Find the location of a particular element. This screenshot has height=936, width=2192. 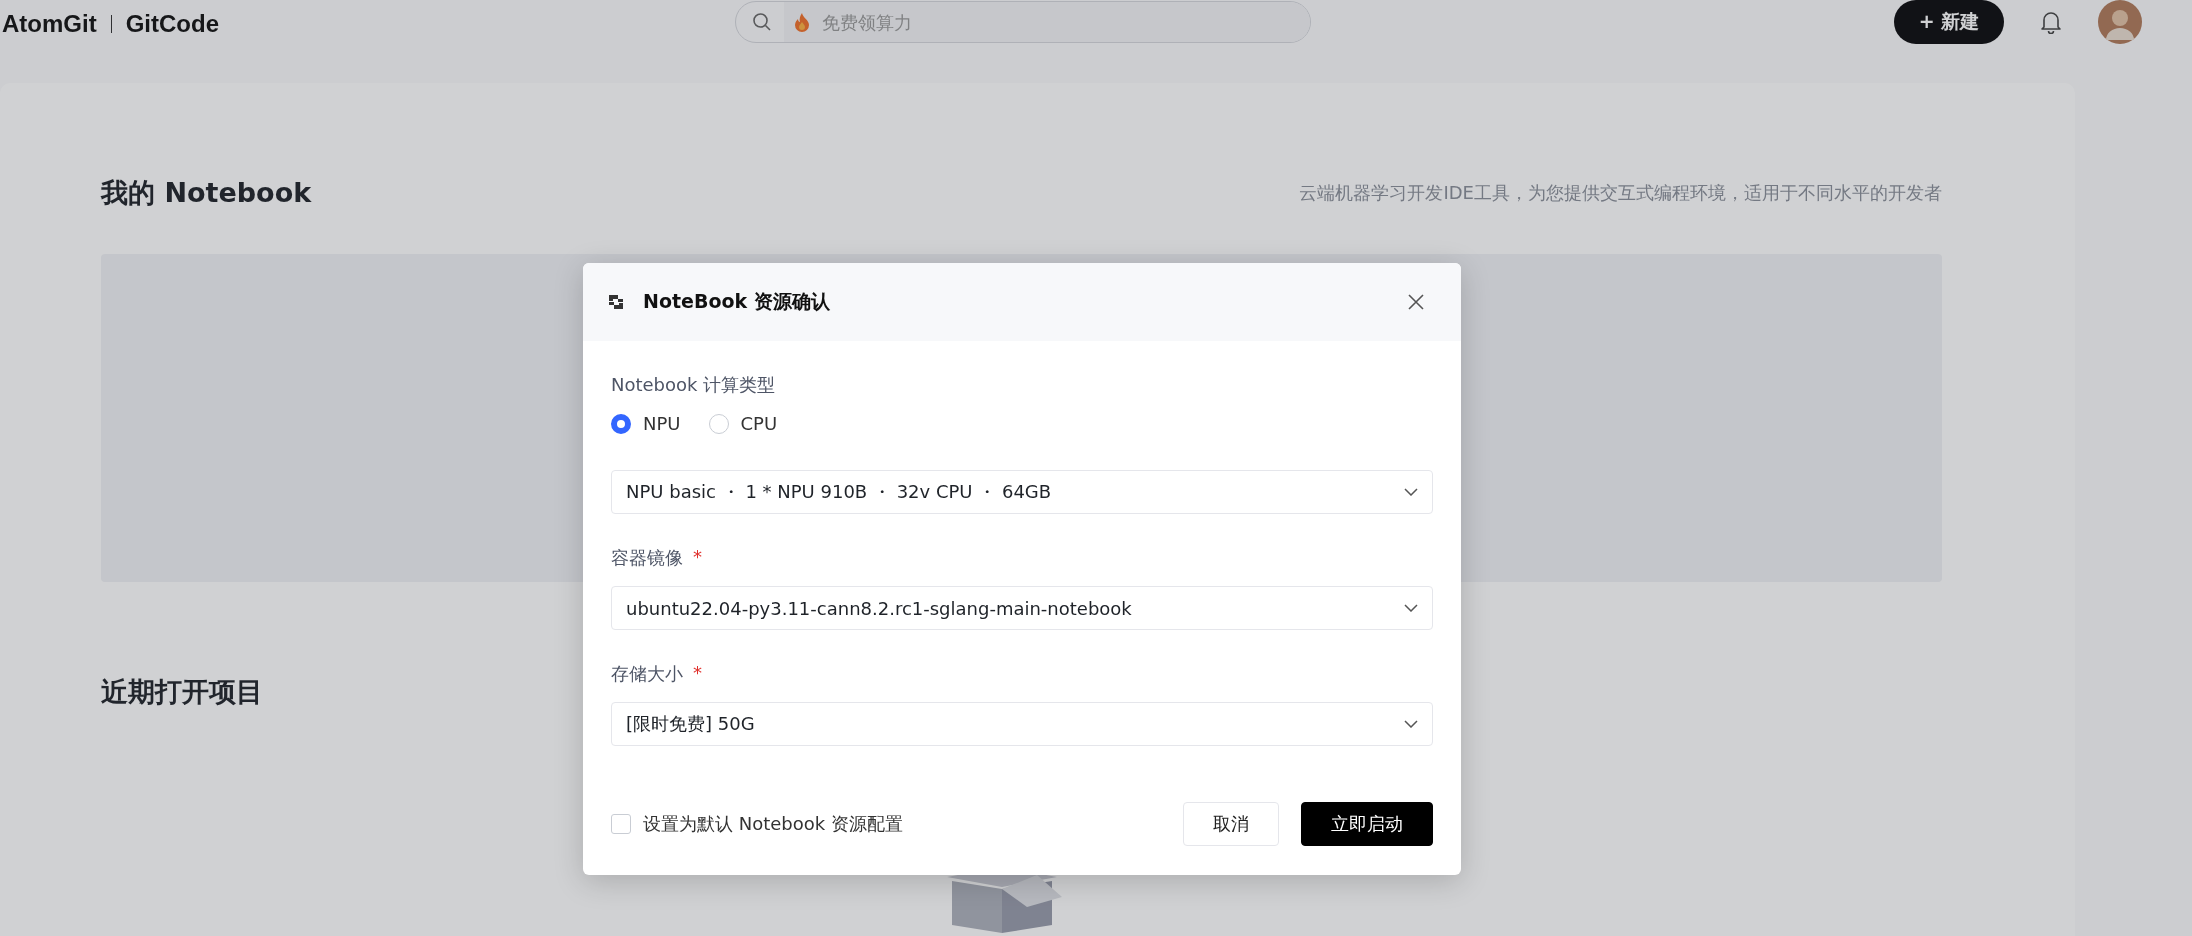

select-field: ubuntu22.04-py3.11-cann8.2.rc1-sglang-main-notebook is located at coordinates (1022, 608).